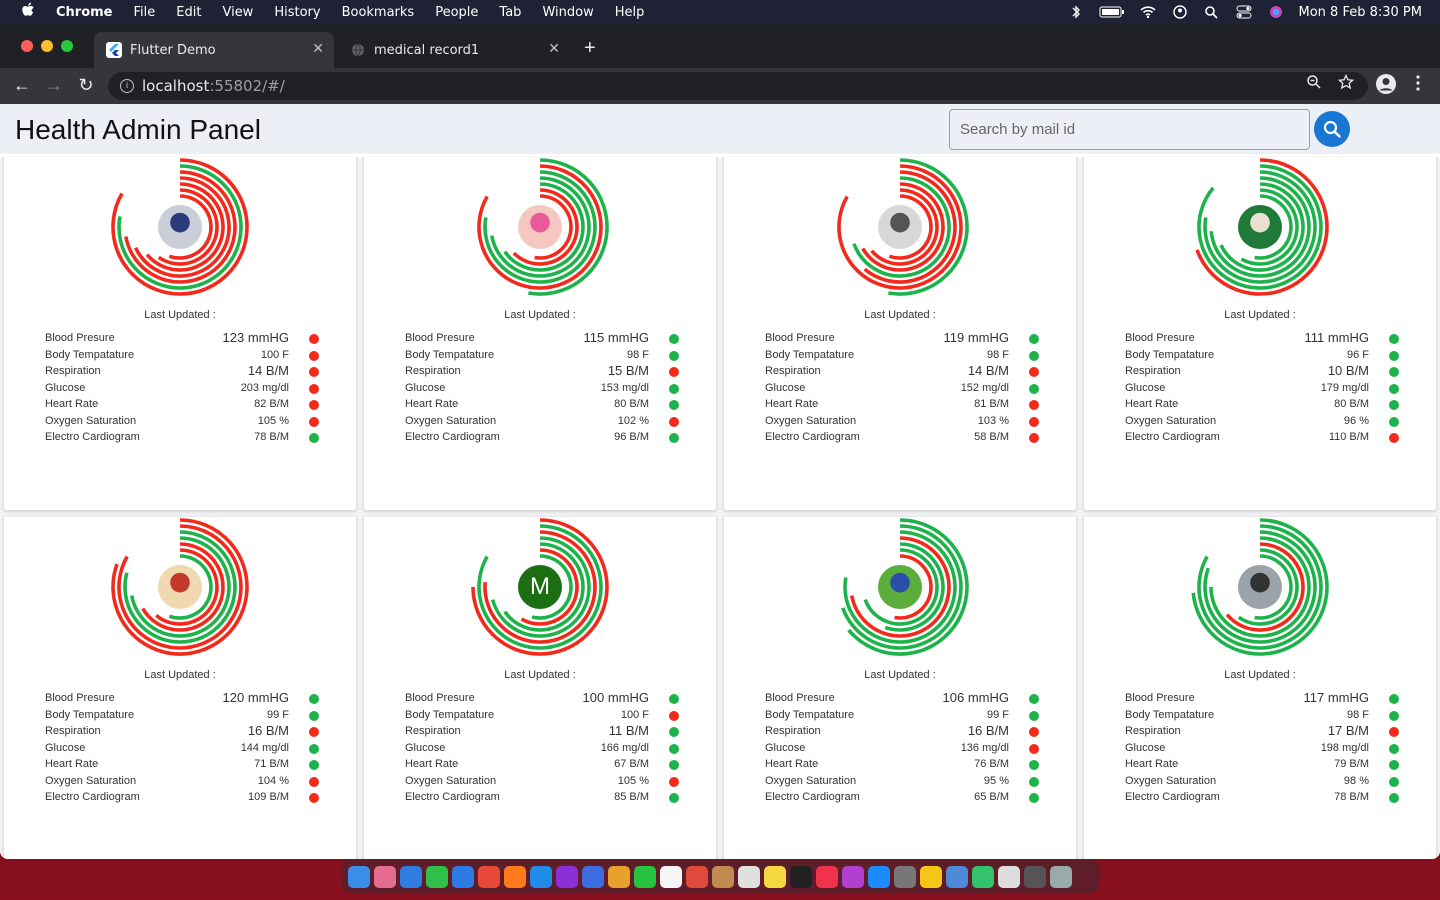 The height and width of the screenshot is (900, 1440). Describe the element at coordinates (22, 85) in the screenshot. I see `back-arrow-icon: ←` at that location.